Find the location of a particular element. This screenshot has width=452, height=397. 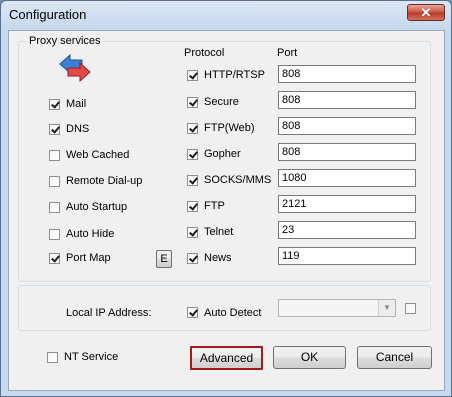

web-cached-checkbox is located at coordinates (54, 155).